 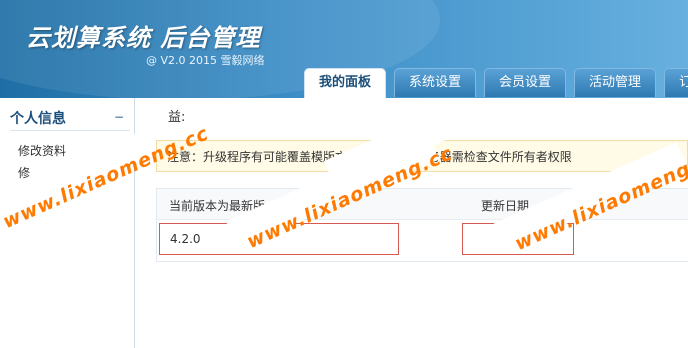 I want to click on block-title: 益:, so click(x=177, y=117).